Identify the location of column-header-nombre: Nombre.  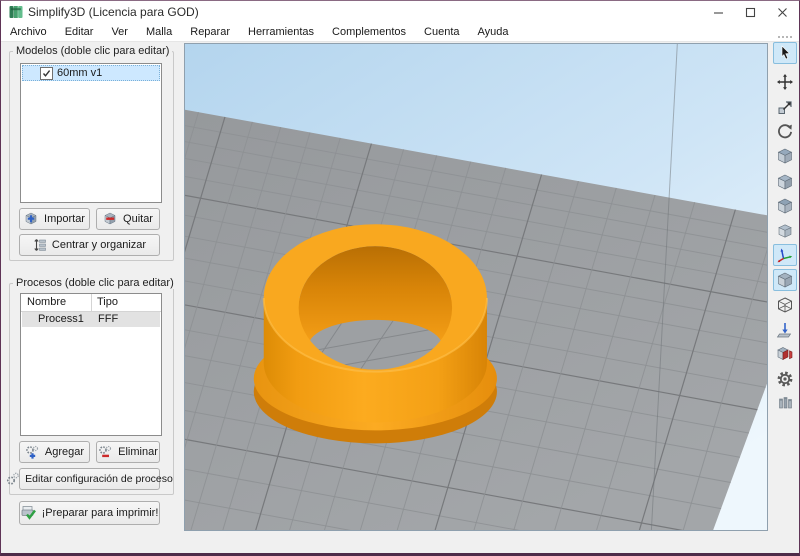
(47, 302).